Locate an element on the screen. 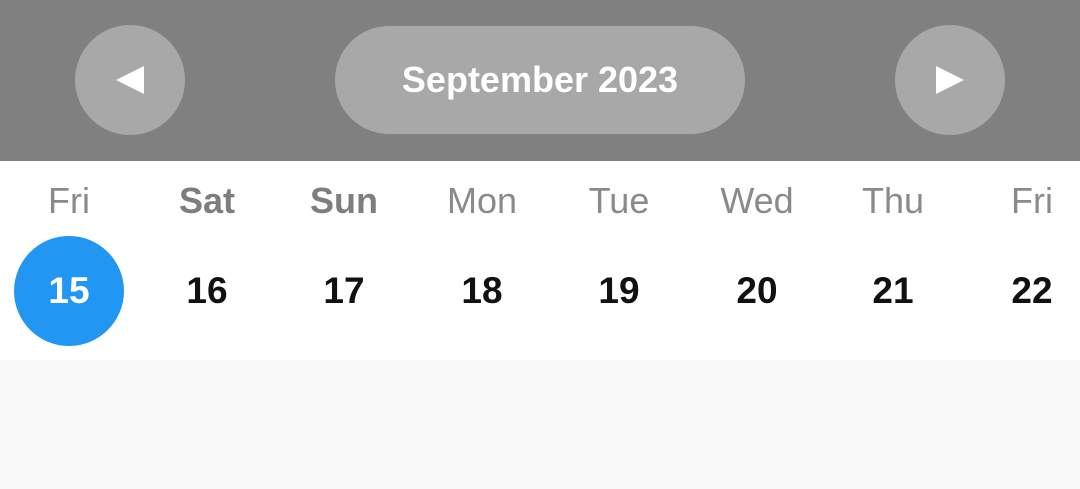 The width and height of the screenshot is (1080, 489). day-cell: Sun 17 is located at coordinates (344, 260).